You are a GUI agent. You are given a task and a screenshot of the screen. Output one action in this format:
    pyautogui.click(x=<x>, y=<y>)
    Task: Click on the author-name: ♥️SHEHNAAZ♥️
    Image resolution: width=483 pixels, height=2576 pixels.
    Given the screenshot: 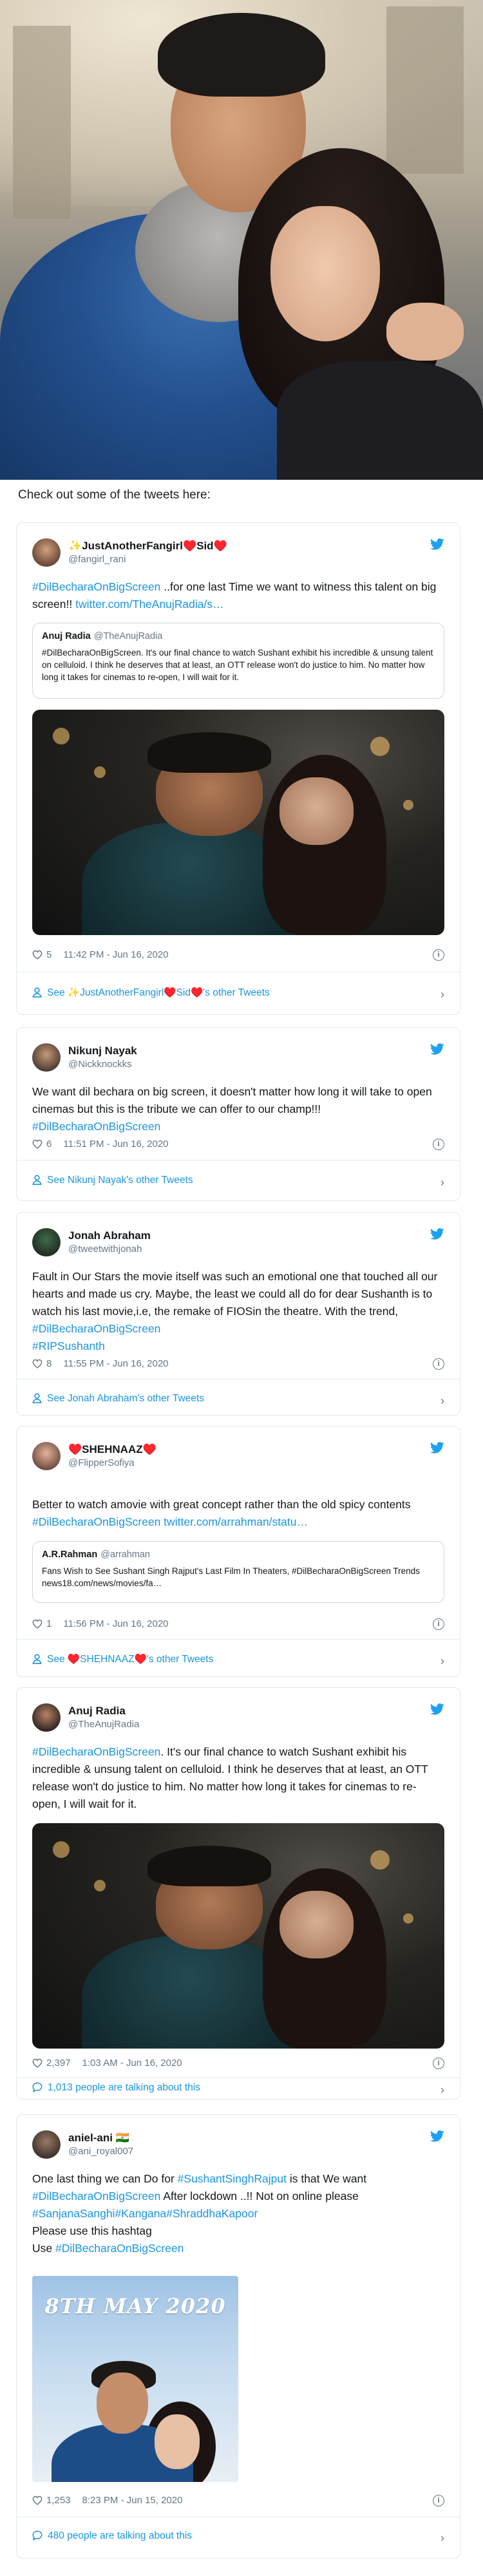 What is the action you would take?
    pyautogui.click(x=112, y=1449)
    